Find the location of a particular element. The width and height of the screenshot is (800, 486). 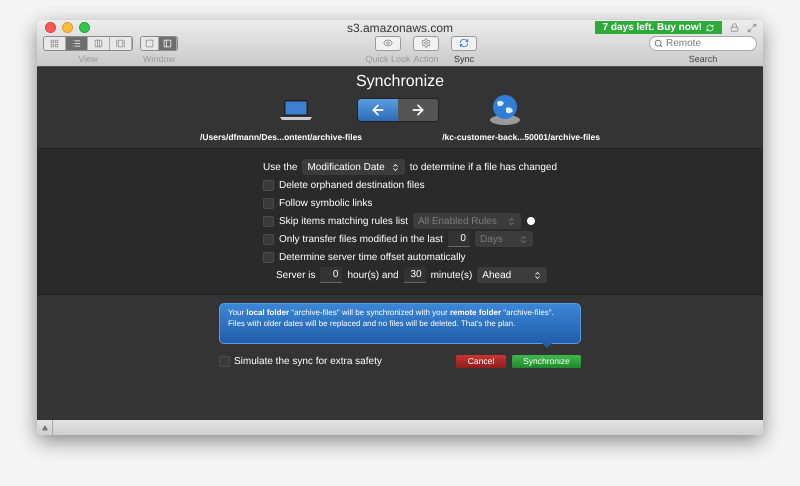

list-icon is located at coordinates (76, 43).